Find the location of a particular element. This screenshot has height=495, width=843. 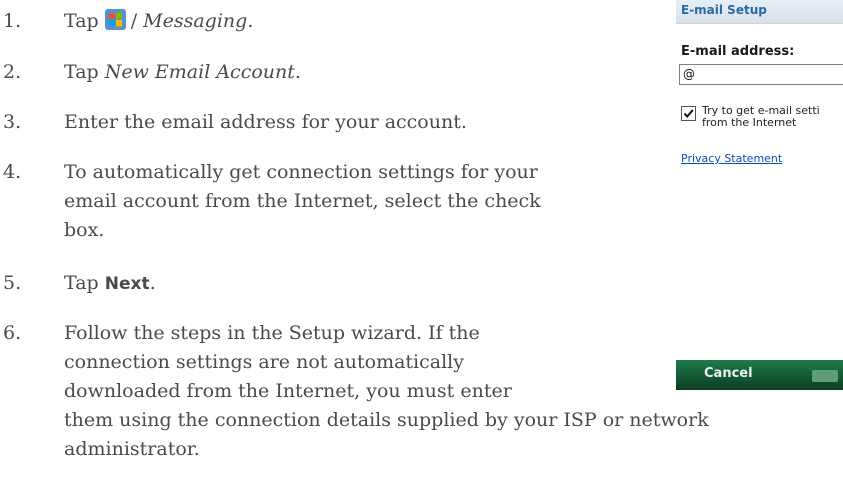

cancel-softkey: Cancel is located at coordinates (728, 373).